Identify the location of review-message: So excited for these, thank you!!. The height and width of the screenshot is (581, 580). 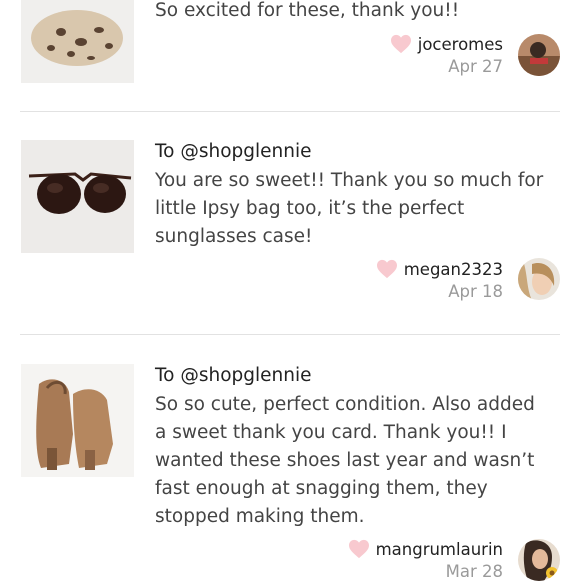
(360, 12).